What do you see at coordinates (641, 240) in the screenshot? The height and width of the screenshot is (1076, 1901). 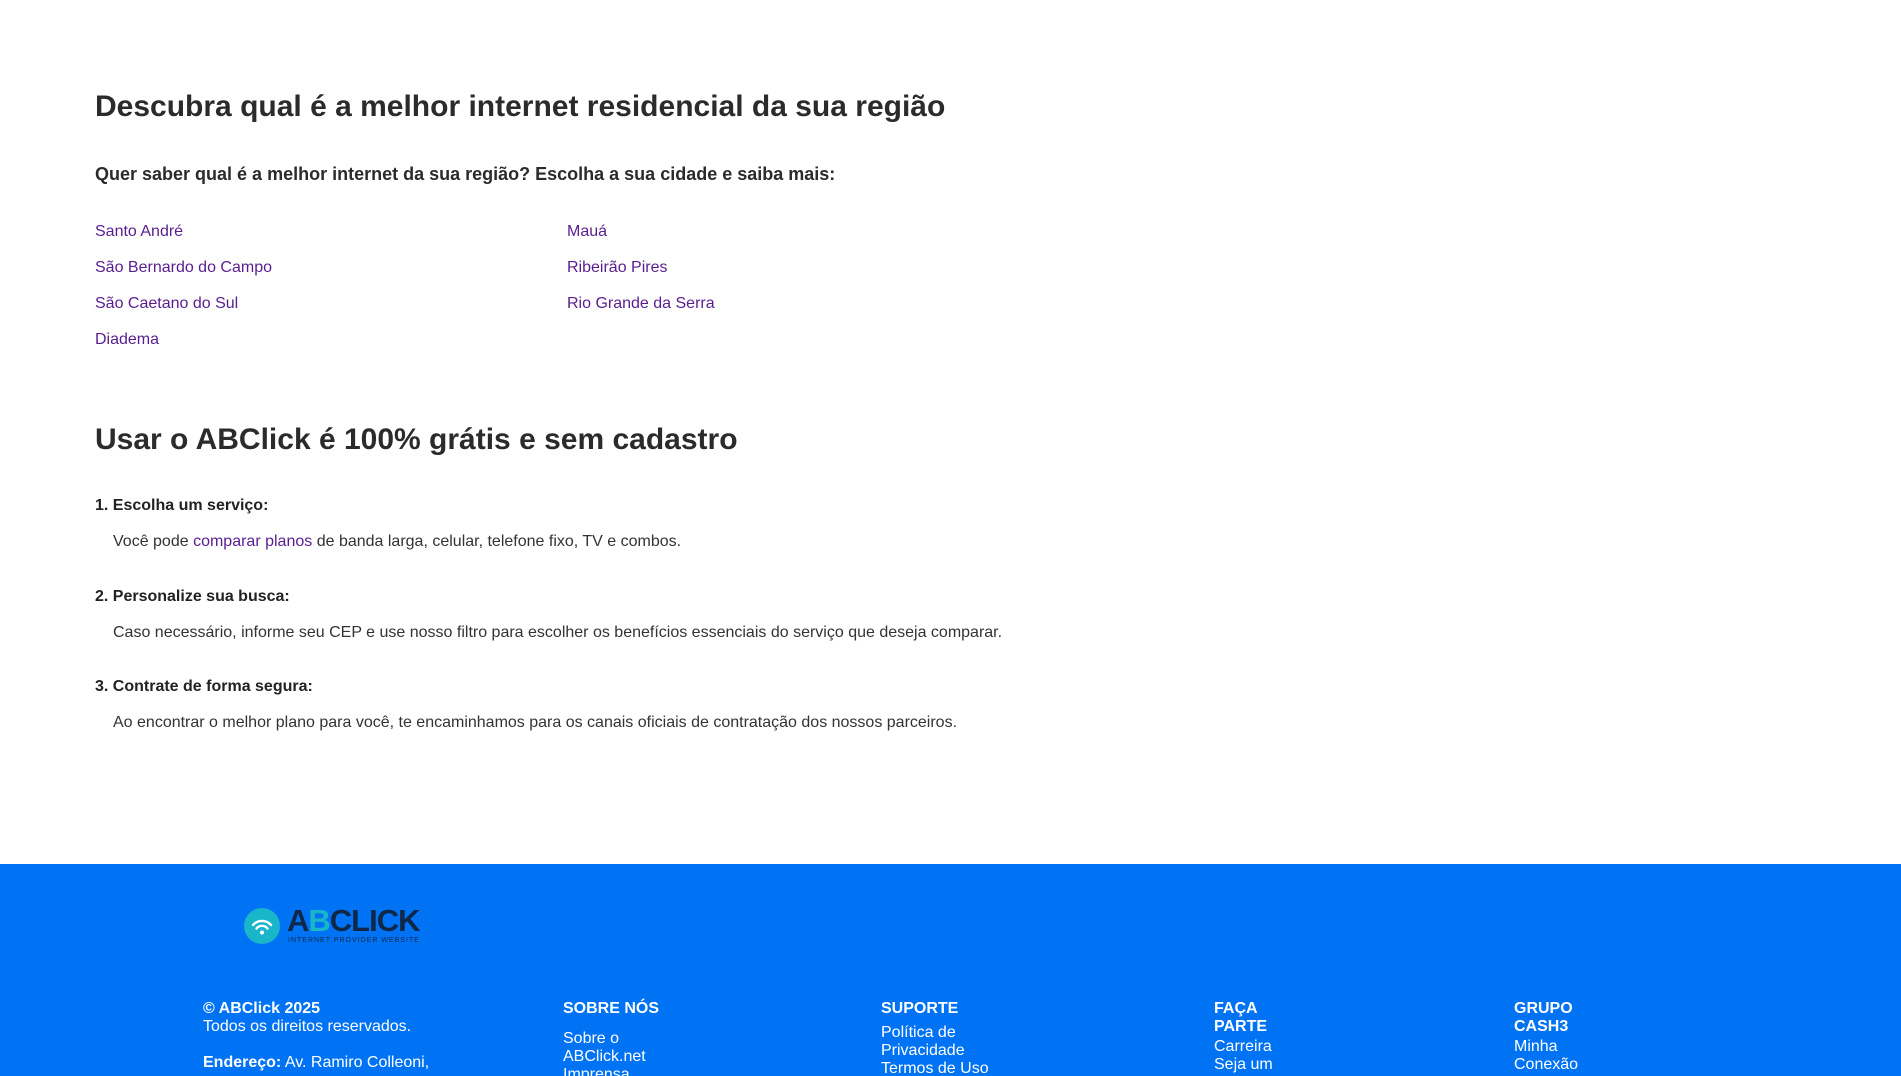 I see `city-item: Mauá` at bounding box center [641, 240].